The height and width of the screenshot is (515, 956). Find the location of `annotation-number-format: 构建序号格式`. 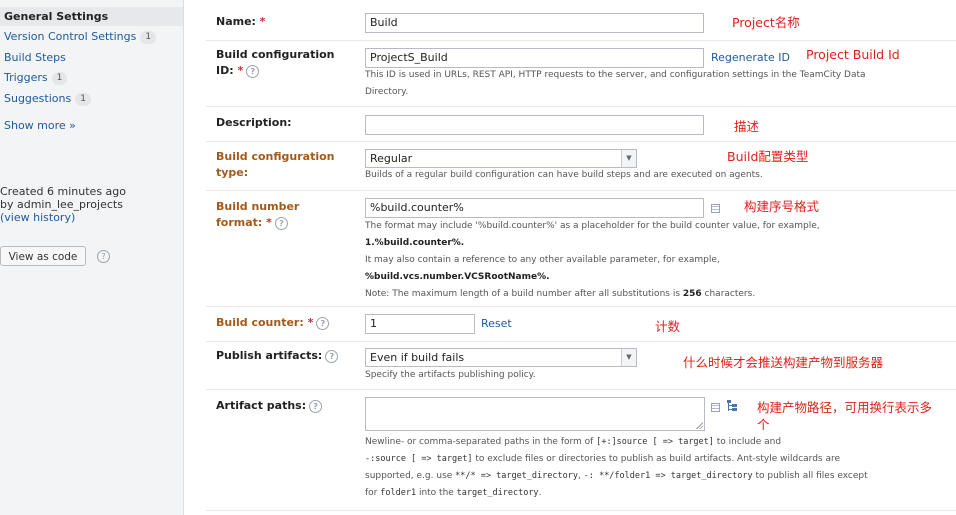

annotation-number-format: 构建序号格式 is located at coordinates (782, 206).